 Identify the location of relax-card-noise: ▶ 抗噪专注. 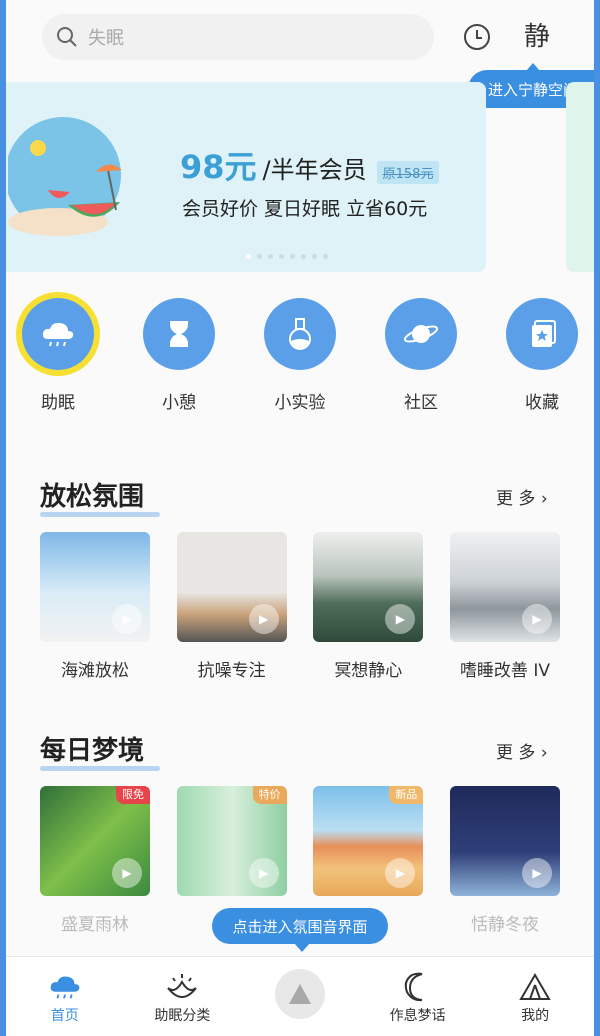
(231, 606).